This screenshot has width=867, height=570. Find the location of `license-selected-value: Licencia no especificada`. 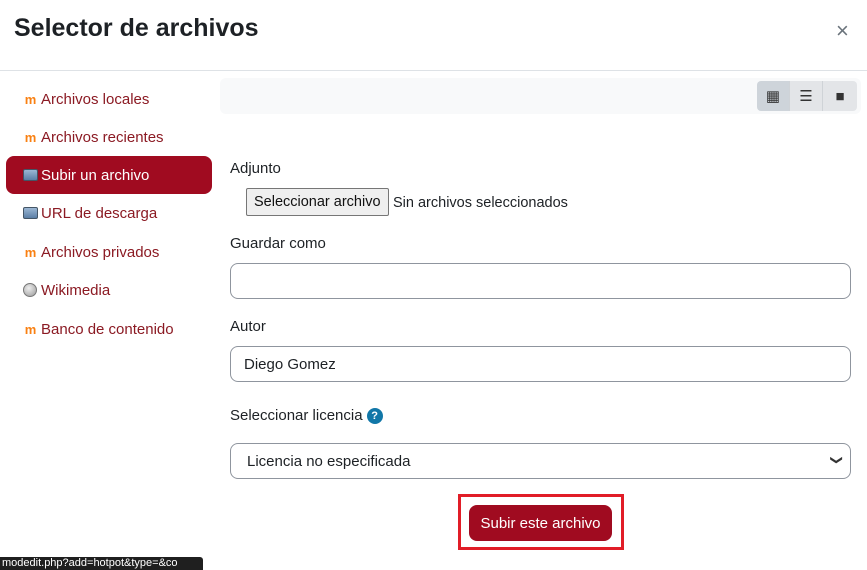

license-selected-value: Licencia no especificada is located at coordinates (329, 461).